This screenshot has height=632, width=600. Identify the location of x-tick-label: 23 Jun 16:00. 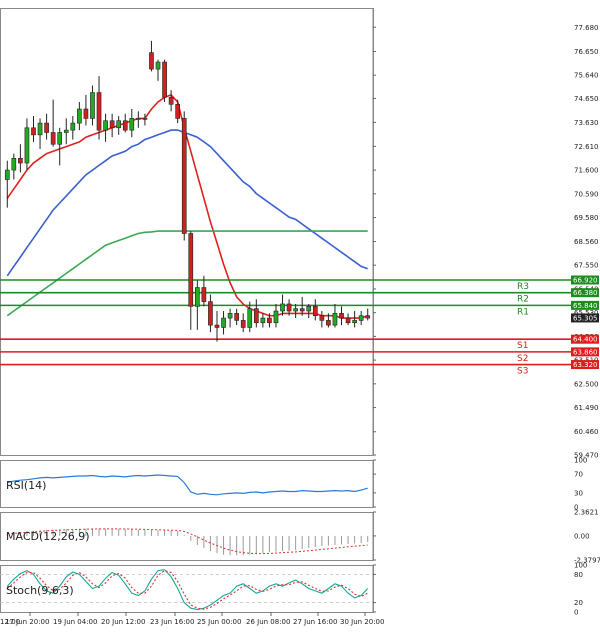
(172, 622).